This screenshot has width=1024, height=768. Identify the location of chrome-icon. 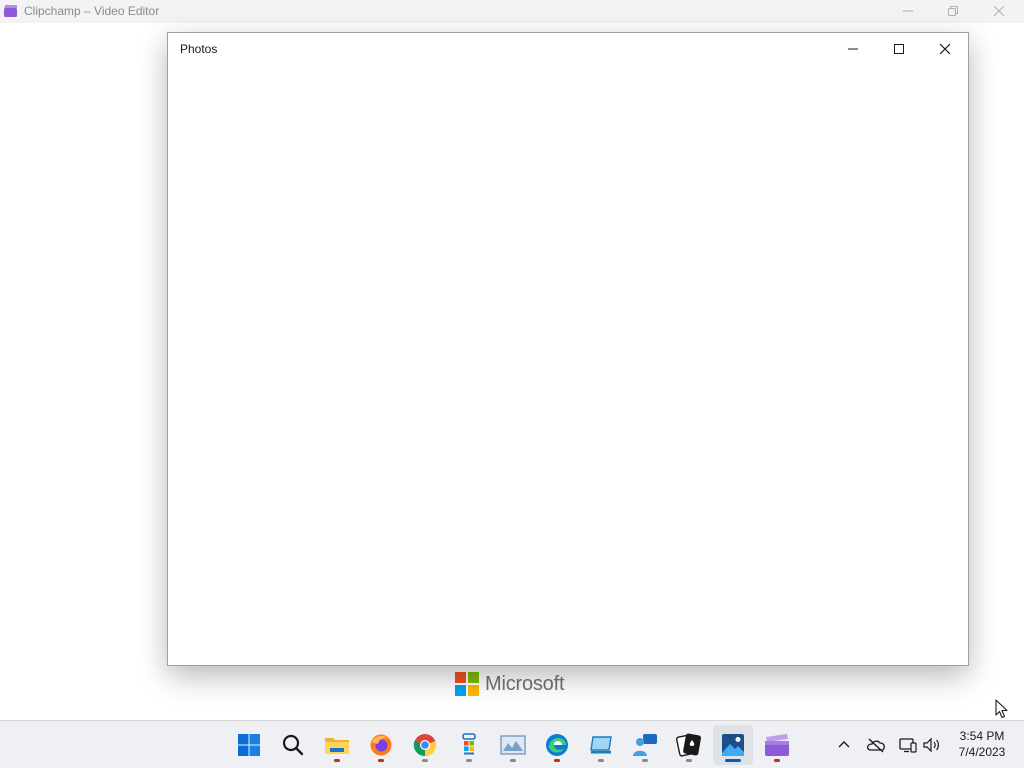
(425, 745).